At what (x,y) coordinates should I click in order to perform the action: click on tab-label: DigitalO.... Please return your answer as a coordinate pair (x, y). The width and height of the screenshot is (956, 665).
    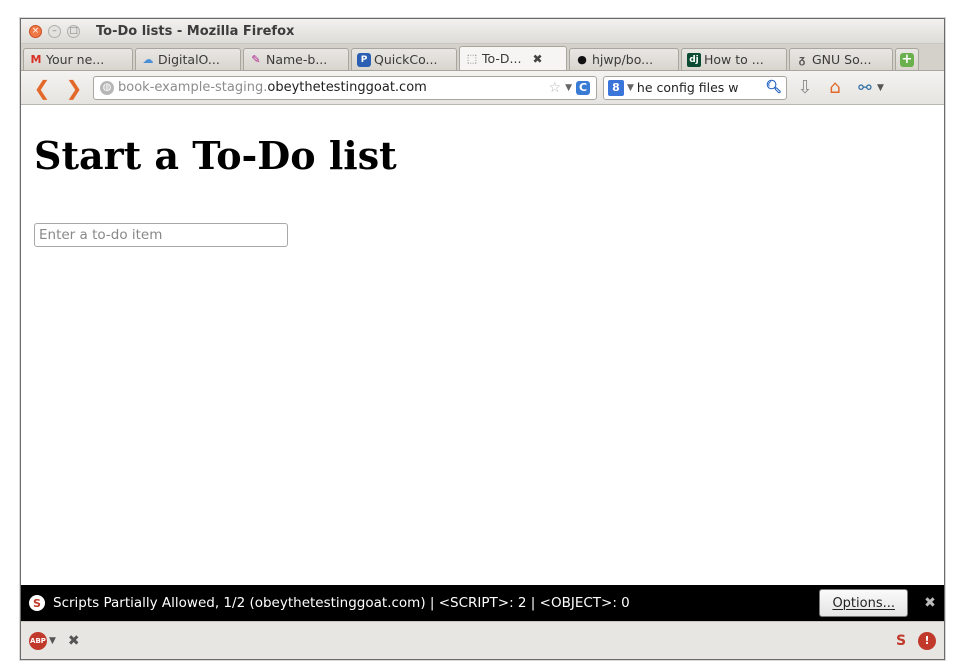
    Looking at the image, I should click on (189, 59).